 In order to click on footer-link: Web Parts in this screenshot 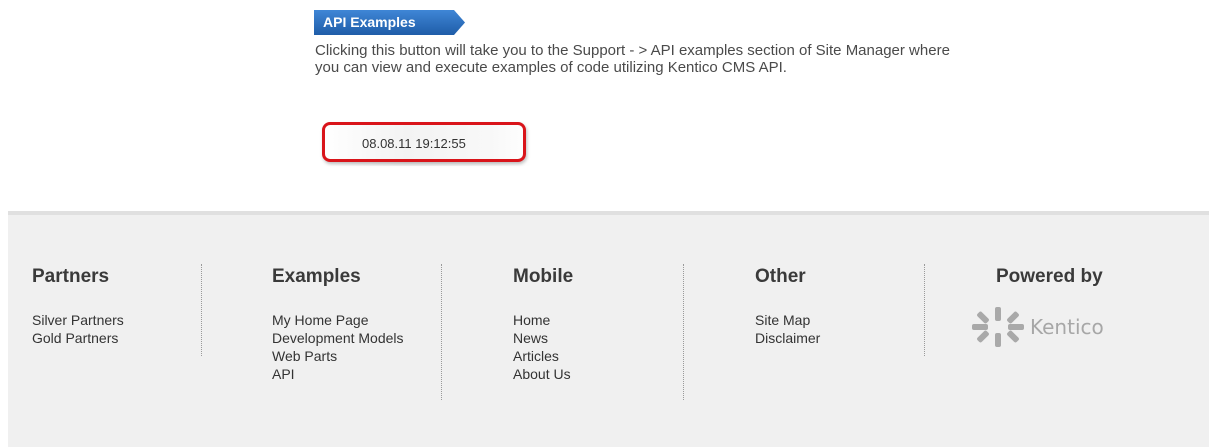, I will do `click(338, 356)`.